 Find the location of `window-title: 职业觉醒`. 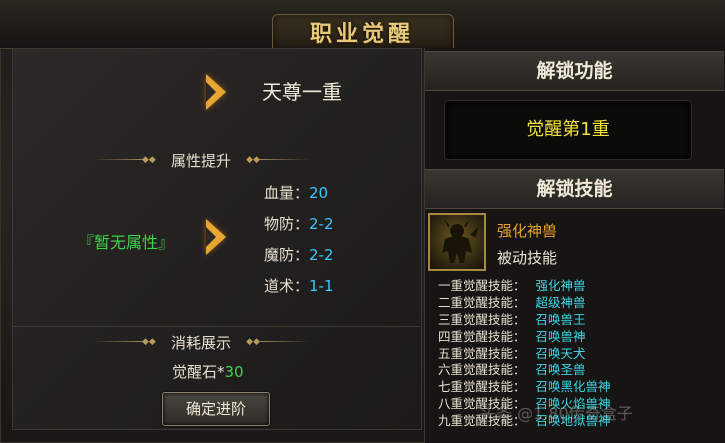

window-title: 职业觉醒 is located at coordinates (361, 34).